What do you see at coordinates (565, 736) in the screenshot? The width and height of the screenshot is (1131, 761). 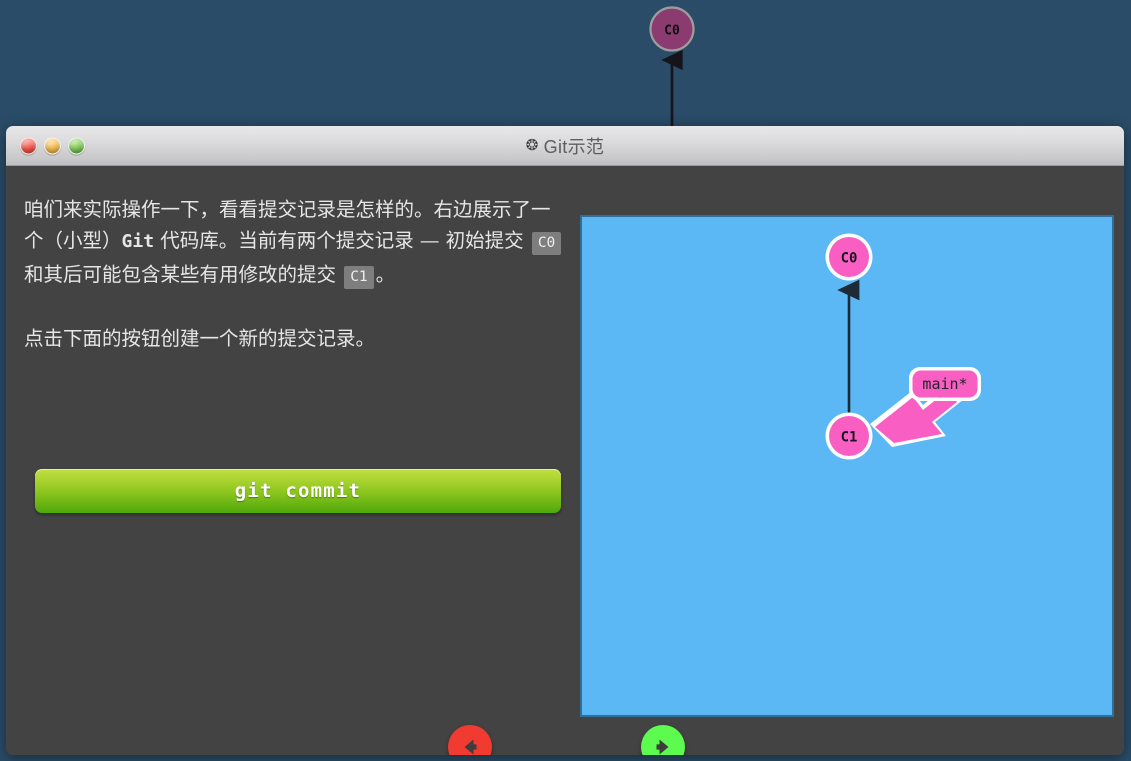 I see `navigation-controls` at bounding box center [565, 736].